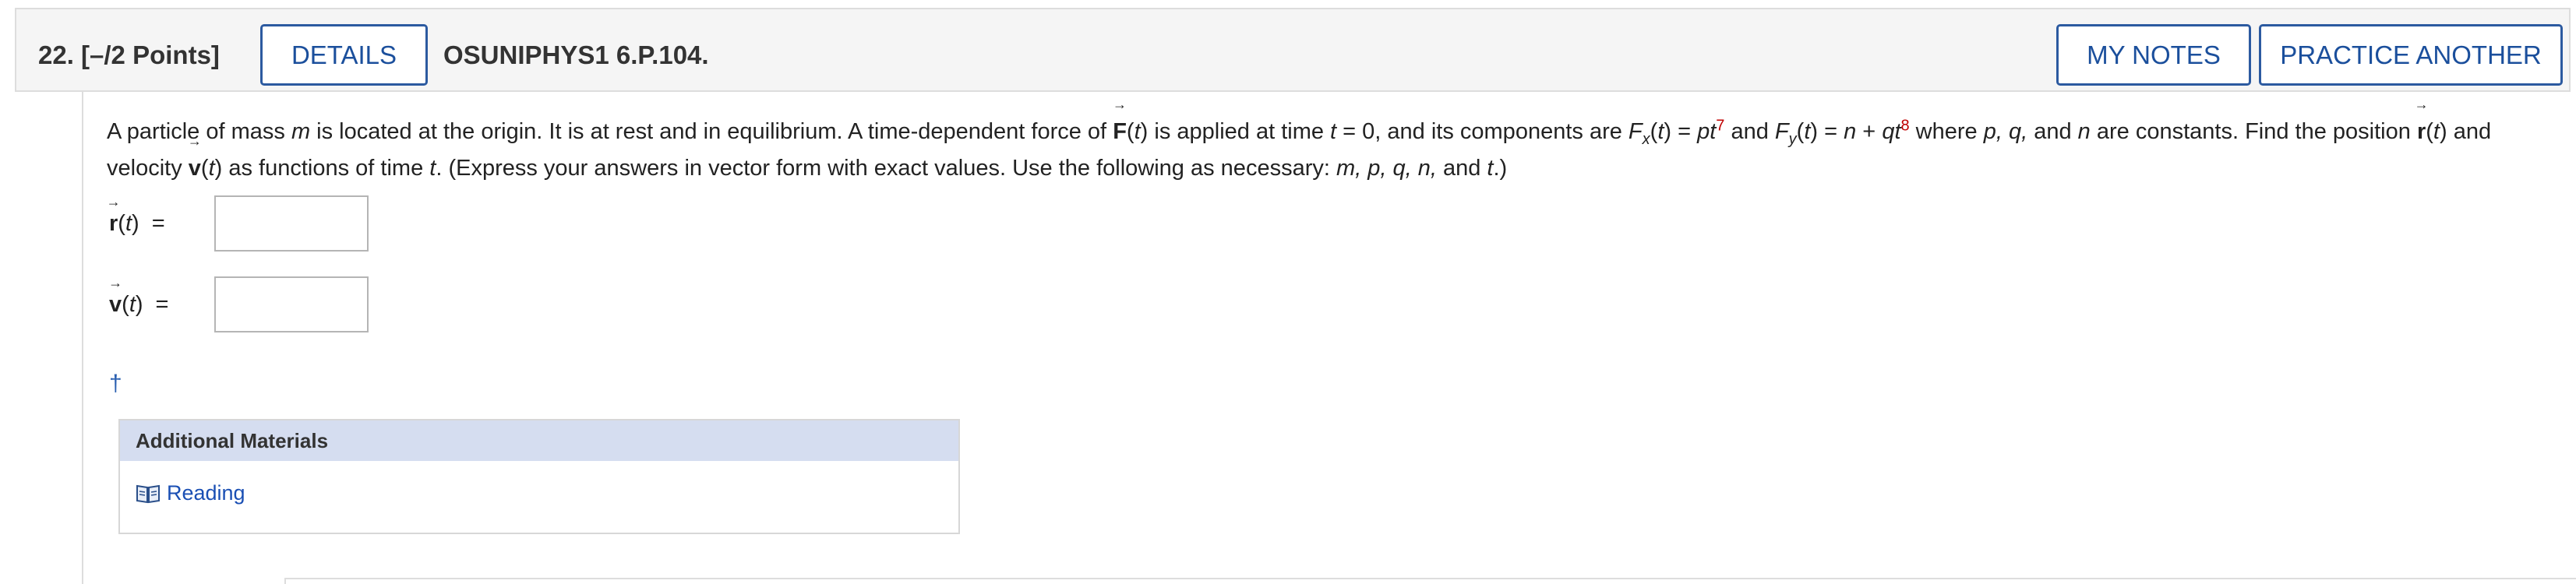  What do you see at coordinates (115, 384) in the screenshot?
I see `dagger-mark: †` at bounding box center [115, 384].